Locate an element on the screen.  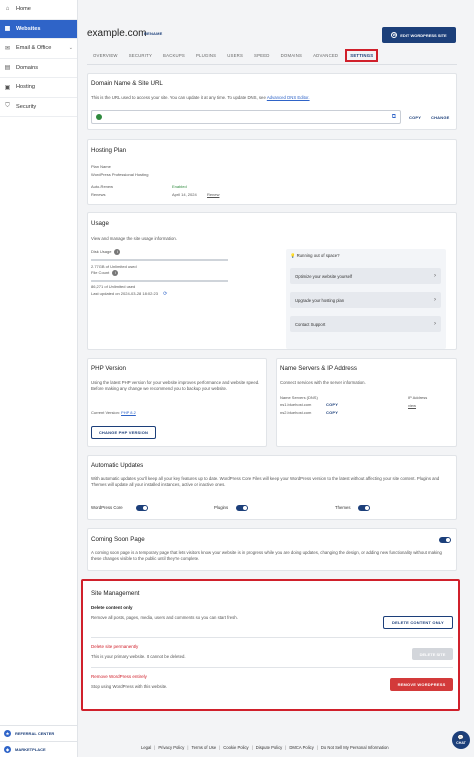
promo-item-label: Contact Support is located at coordinates (310, 324).